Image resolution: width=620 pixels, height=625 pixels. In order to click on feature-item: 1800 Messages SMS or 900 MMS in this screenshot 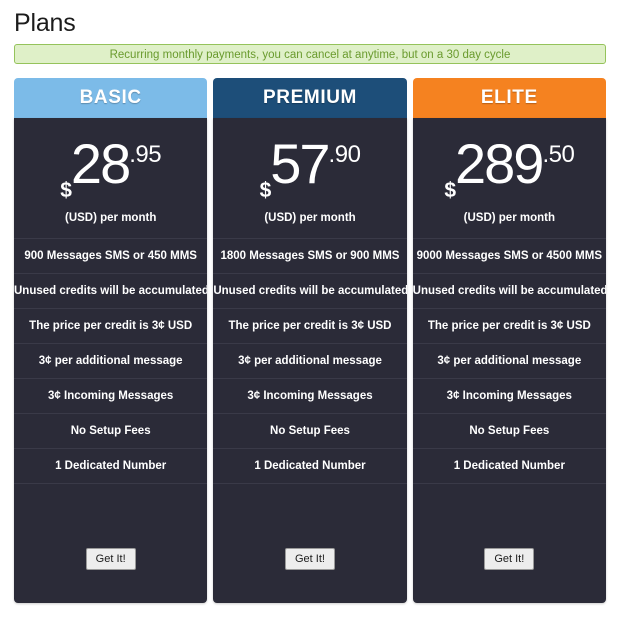, I will do `click(310, 256)`.